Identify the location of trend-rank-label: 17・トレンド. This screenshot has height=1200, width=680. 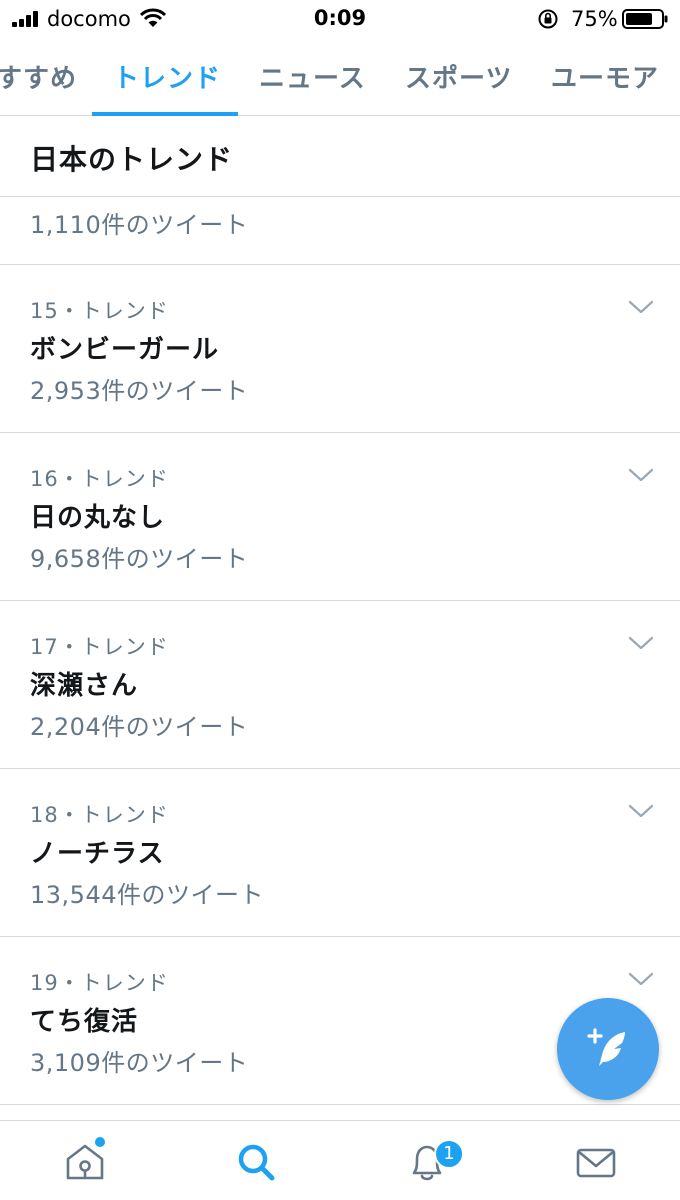
(99, 647).